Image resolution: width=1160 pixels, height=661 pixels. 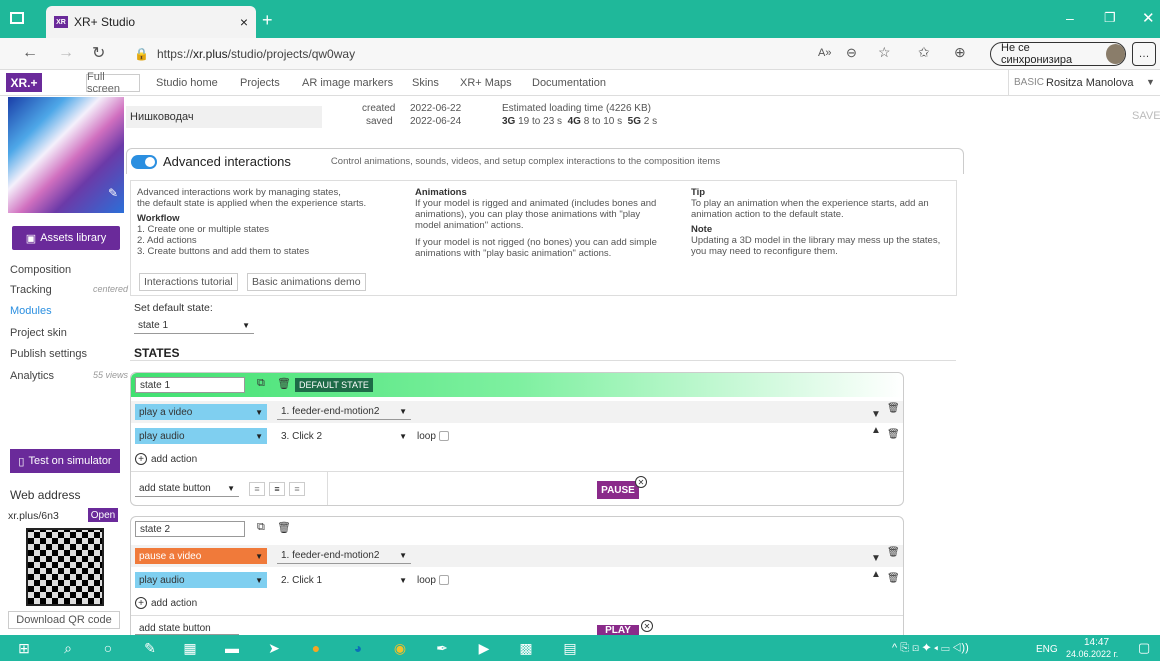 I want to click on fullscreen-button: Full screen, so click(x=113, y=83).